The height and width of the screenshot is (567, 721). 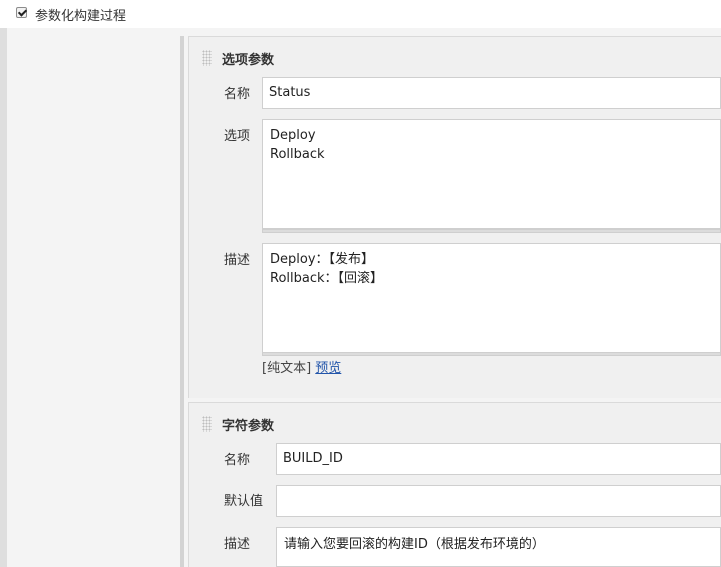 What do you see at coordinates (287, 368) in the screenshot?
I see `plain-text-label: [纯文本]` at bounding box center [287, 368].